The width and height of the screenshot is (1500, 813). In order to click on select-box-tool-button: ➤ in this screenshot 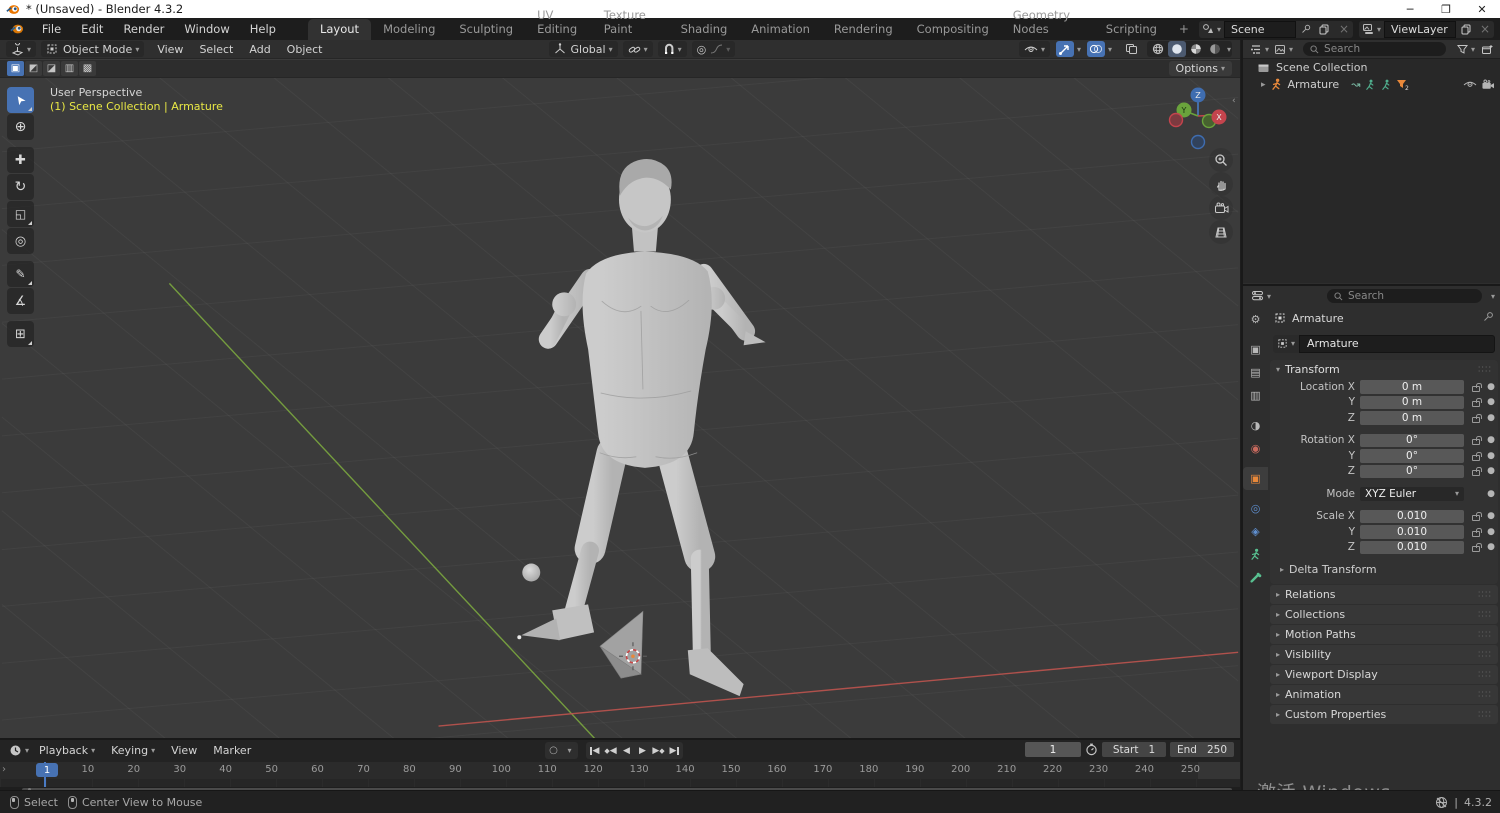, I will do `click(20, 100)`.